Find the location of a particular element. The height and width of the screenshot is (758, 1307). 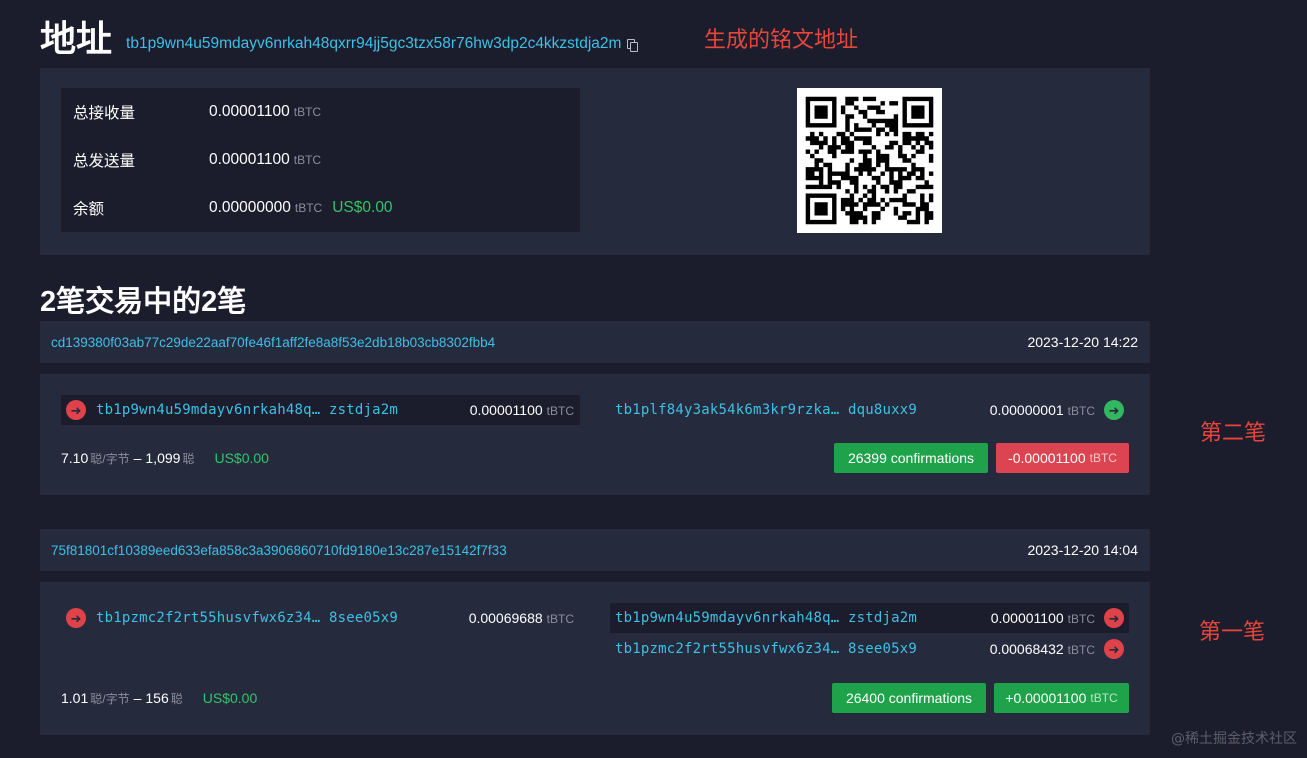

page-title: 地址 is located at coordinates (76, 38).